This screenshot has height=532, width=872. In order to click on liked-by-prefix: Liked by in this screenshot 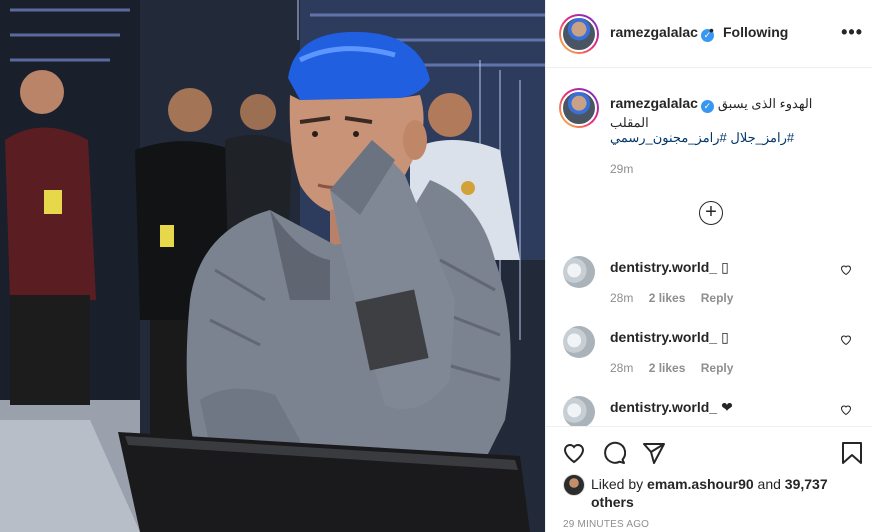, I will do `click(617, 484)`.